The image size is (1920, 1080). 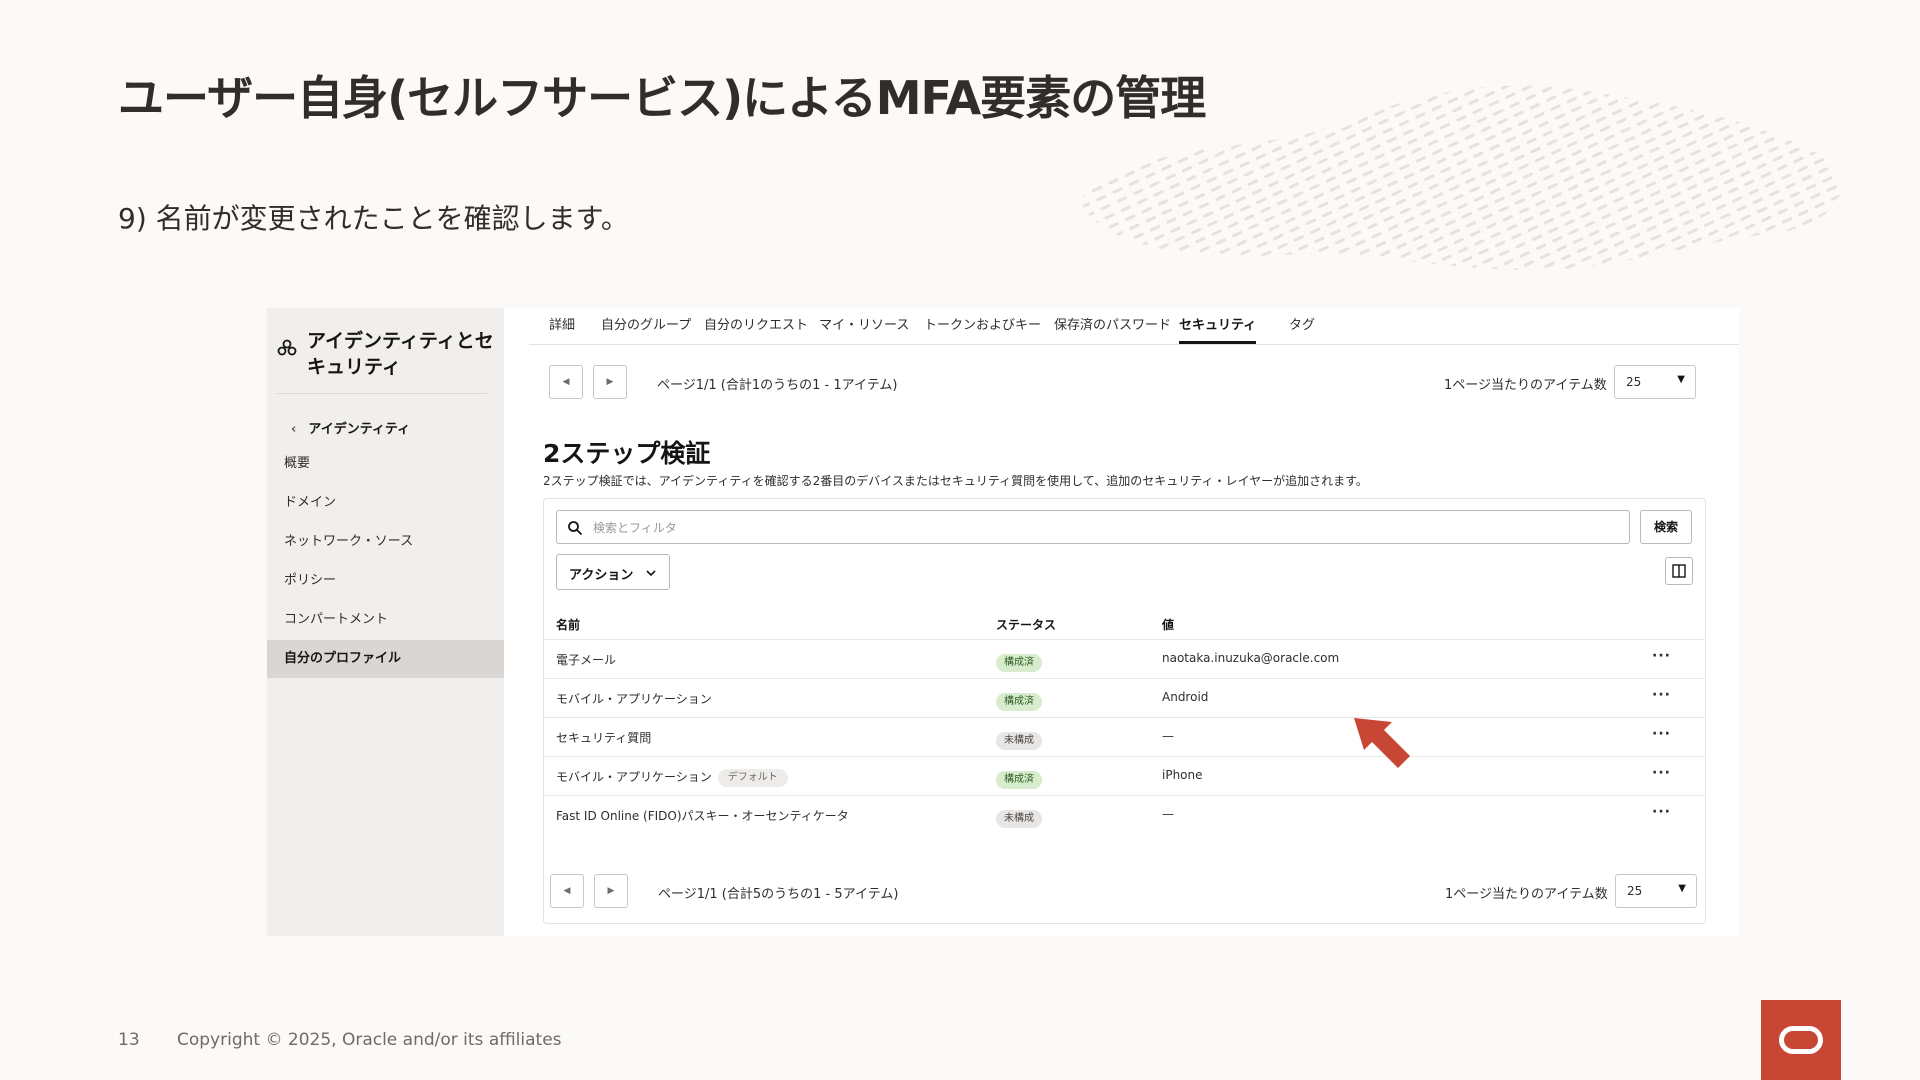 What do you see at coordinates (1112, 329) in the screenshot?
I see `tab-saved-passwords: 保存済のパスワード` at bounding box center [1112, 329].